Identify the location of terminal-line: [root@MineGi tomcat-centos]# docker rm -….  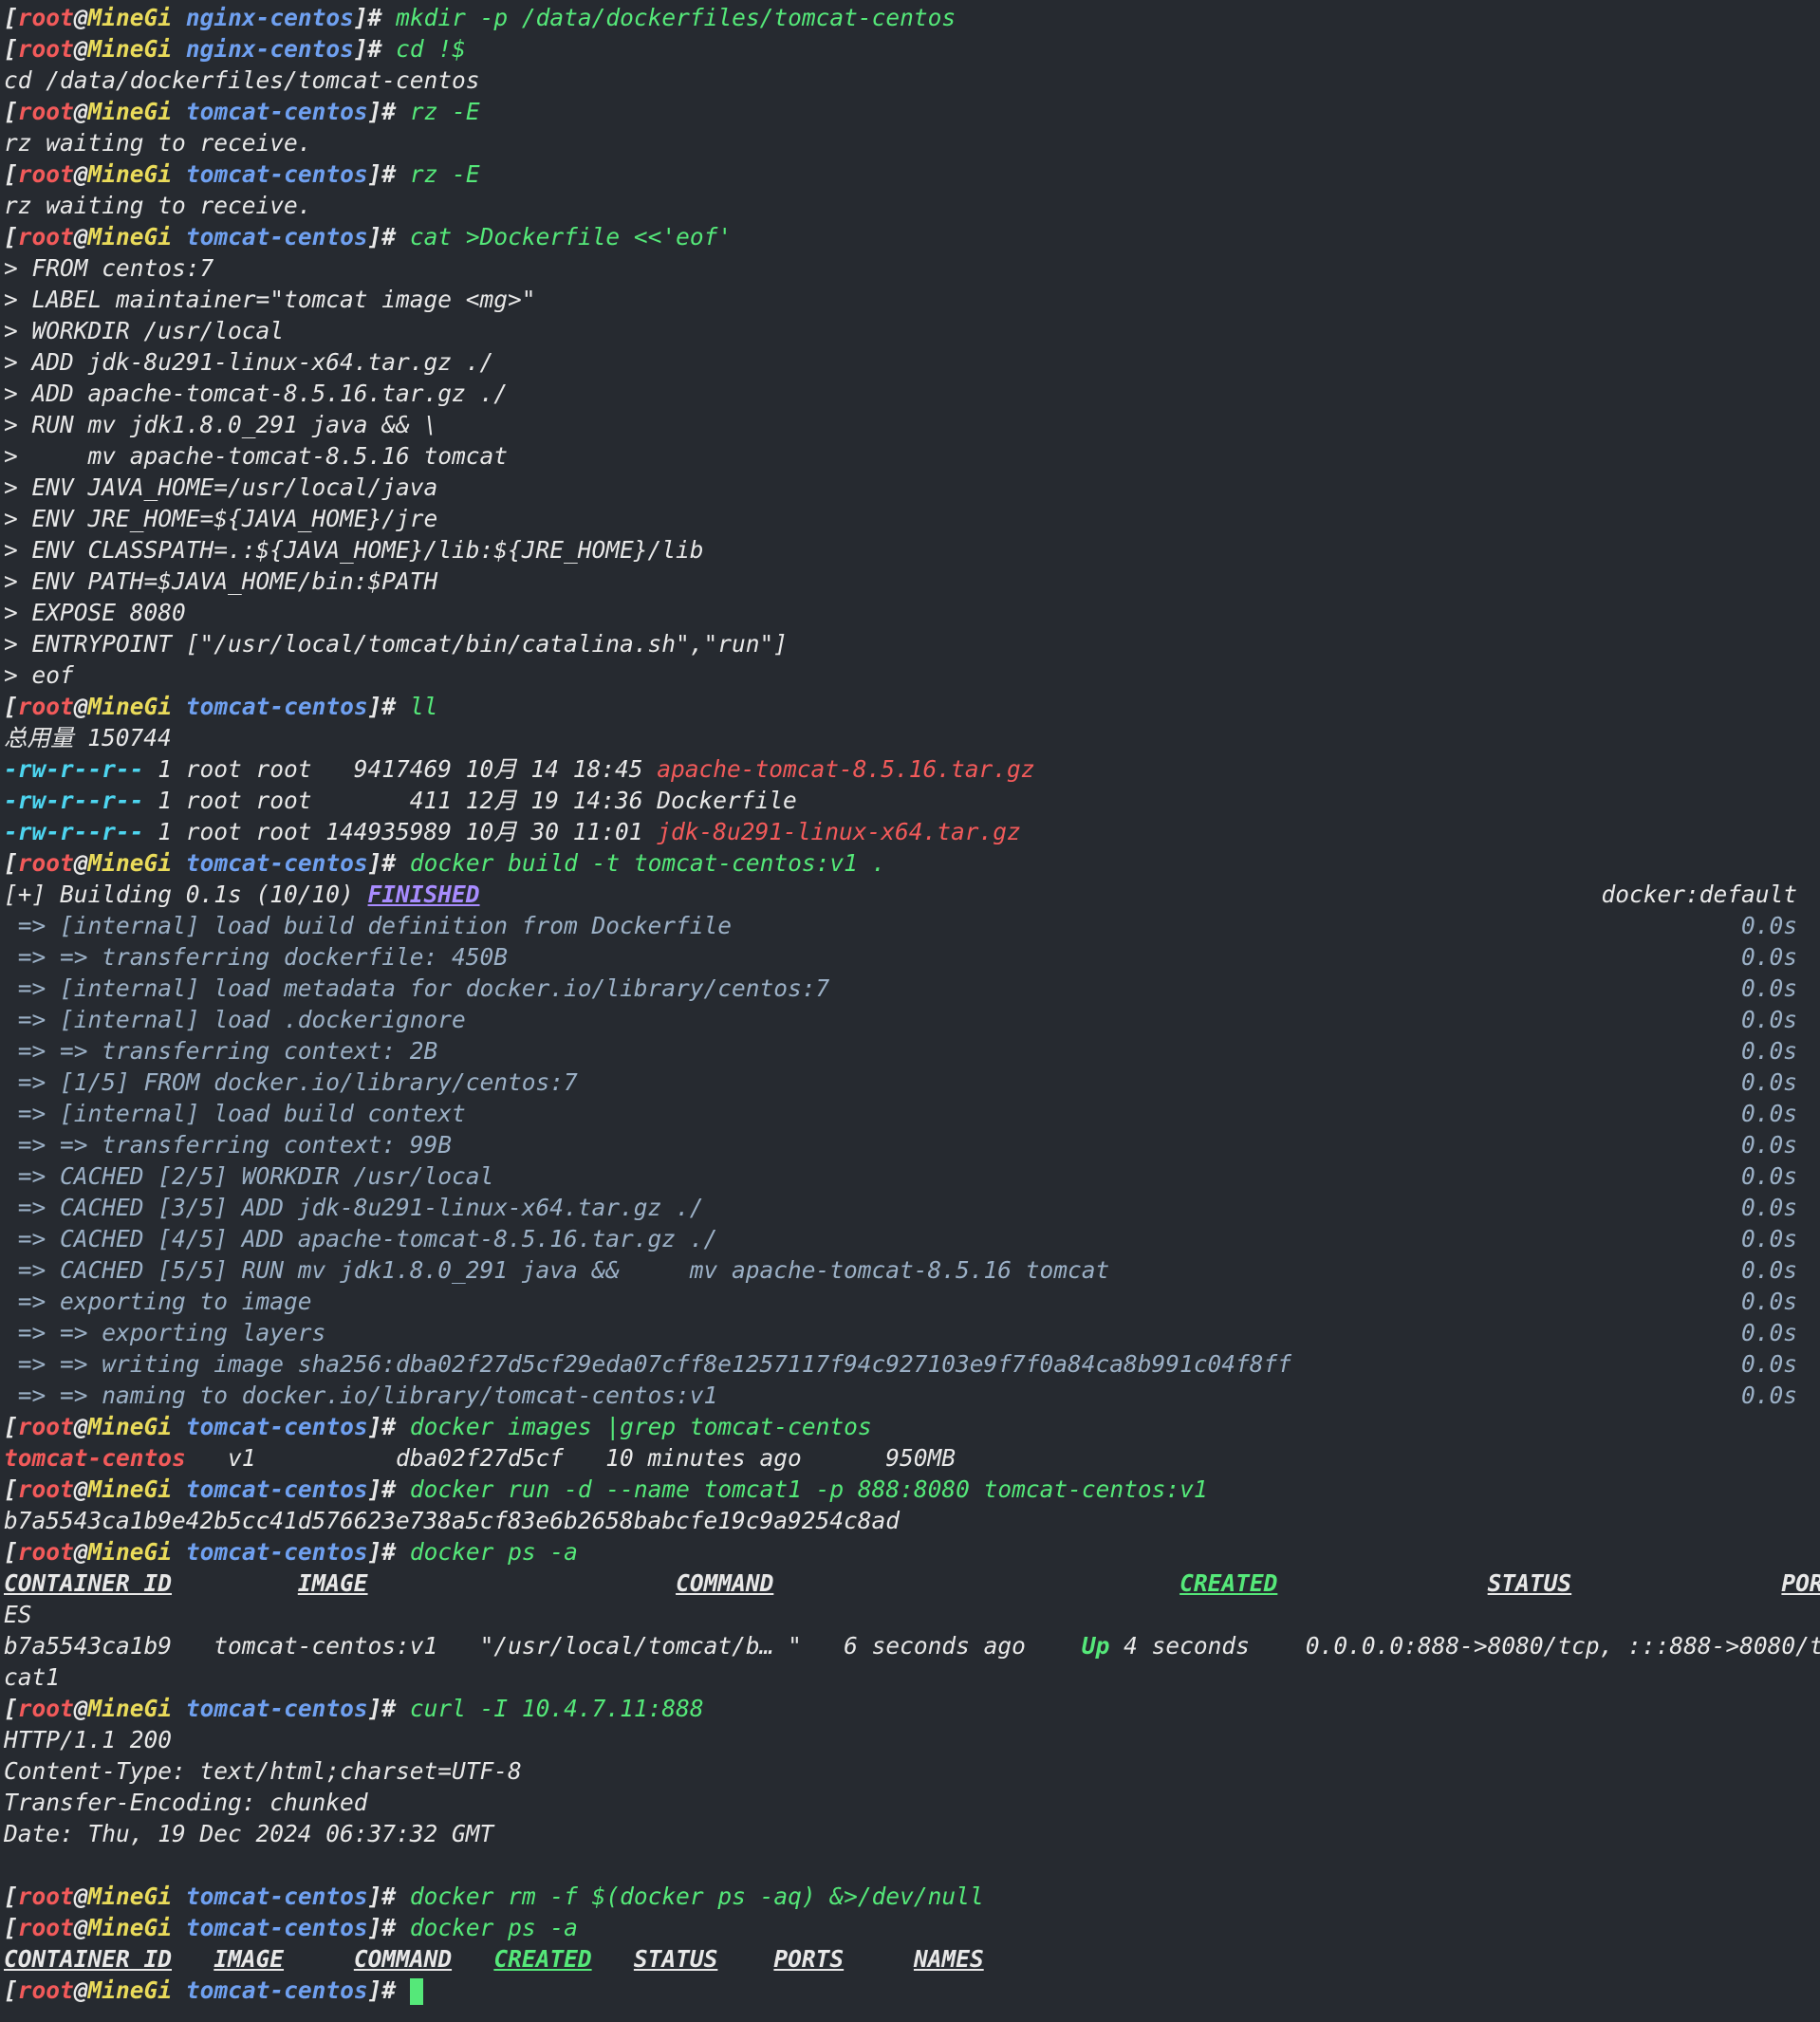
(912, 1896).